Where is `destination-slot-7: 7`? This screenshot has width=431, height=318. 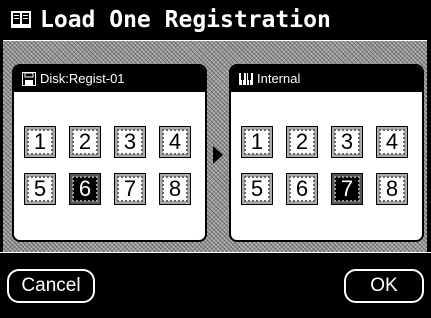 destination-slot-7: 7 is located at coordinates (347, 189).